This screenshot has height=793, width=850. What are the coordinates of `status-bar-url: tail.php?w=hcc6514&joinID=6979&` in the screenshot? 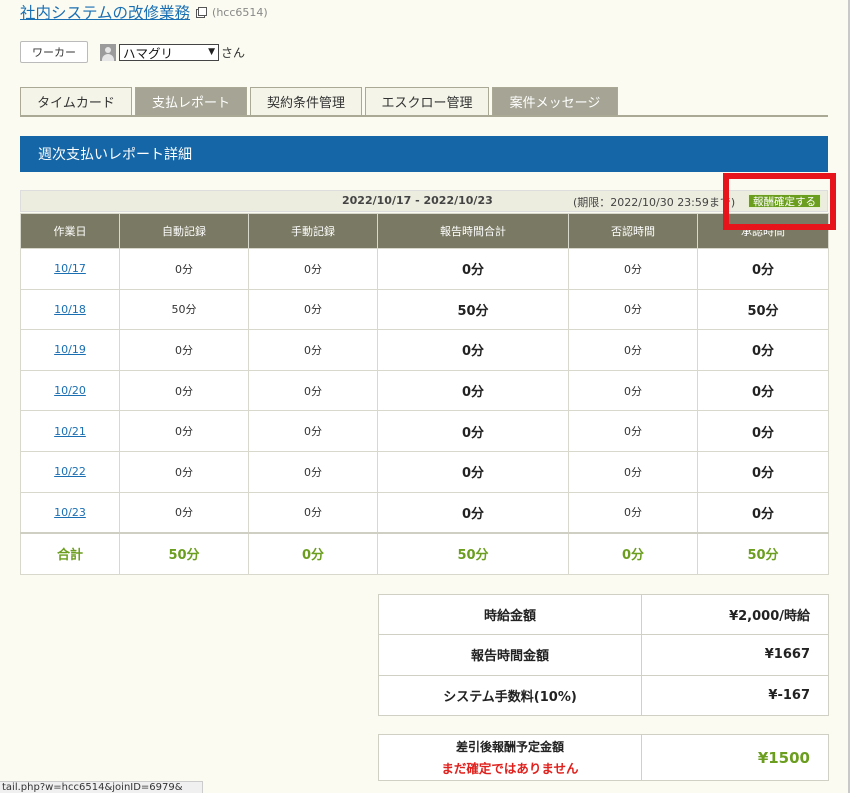 It's located at (101, 787).